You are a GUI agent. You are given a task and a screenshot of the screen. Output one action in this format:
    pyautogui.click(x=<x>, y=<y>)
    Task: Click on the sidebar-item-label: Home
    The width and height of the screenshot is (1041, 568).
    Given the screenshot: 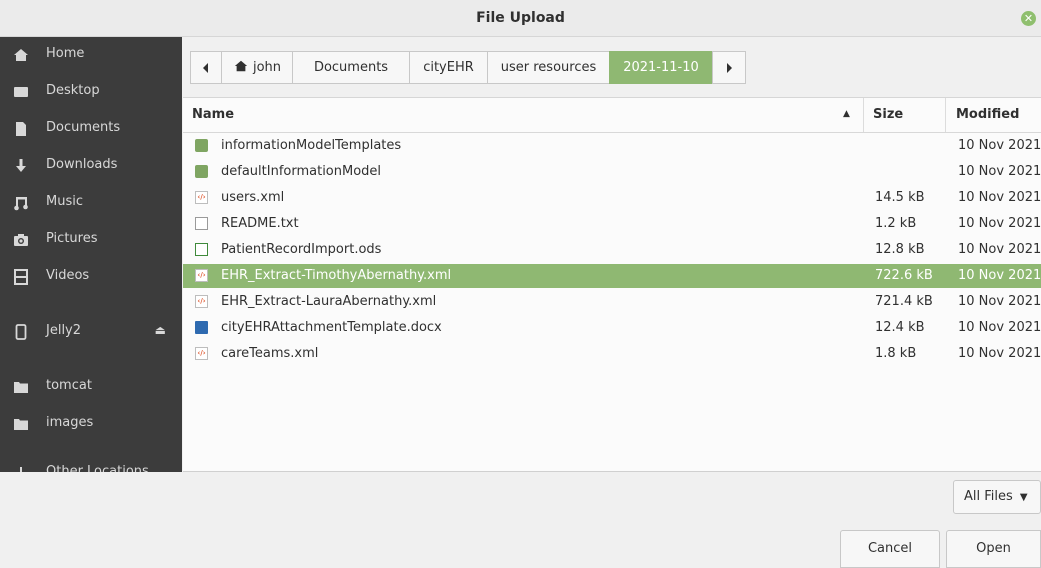 What is the action you would take?
    pyautogui.click(x=65, y=53)
    